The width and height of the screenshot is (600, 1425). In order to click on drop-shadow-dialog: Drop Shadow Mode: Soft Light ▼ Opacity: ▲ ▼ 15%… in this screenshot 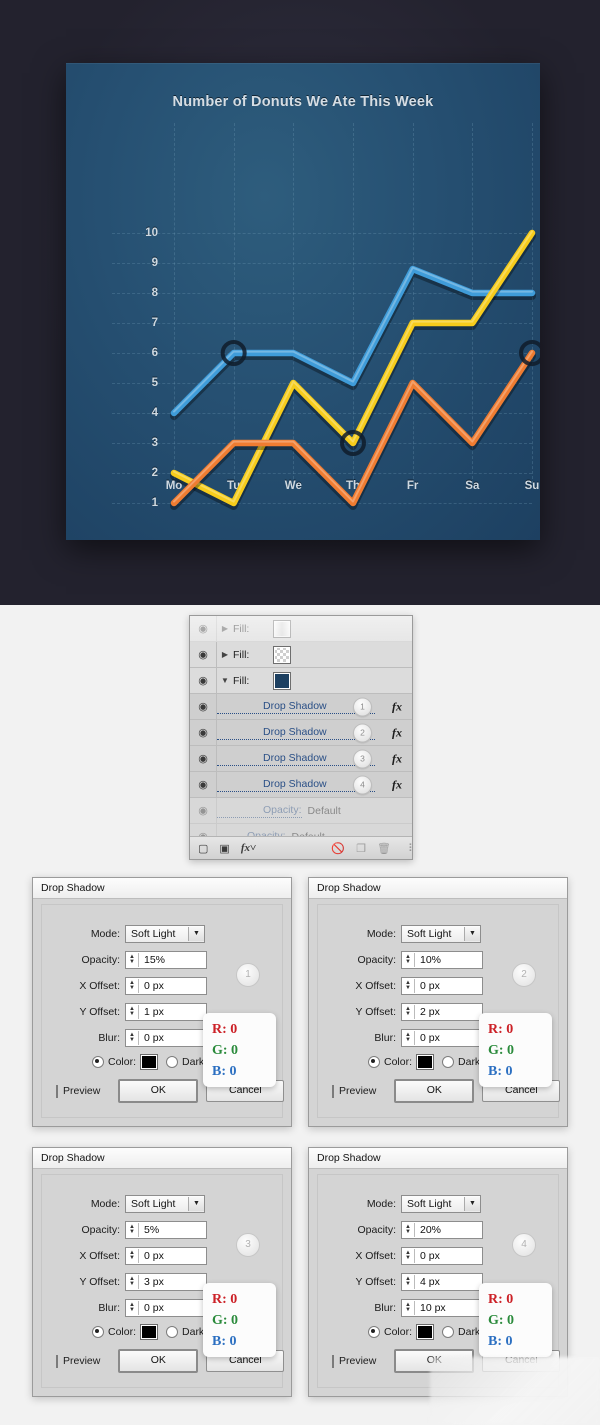, I will do `click(162, 1002)`.